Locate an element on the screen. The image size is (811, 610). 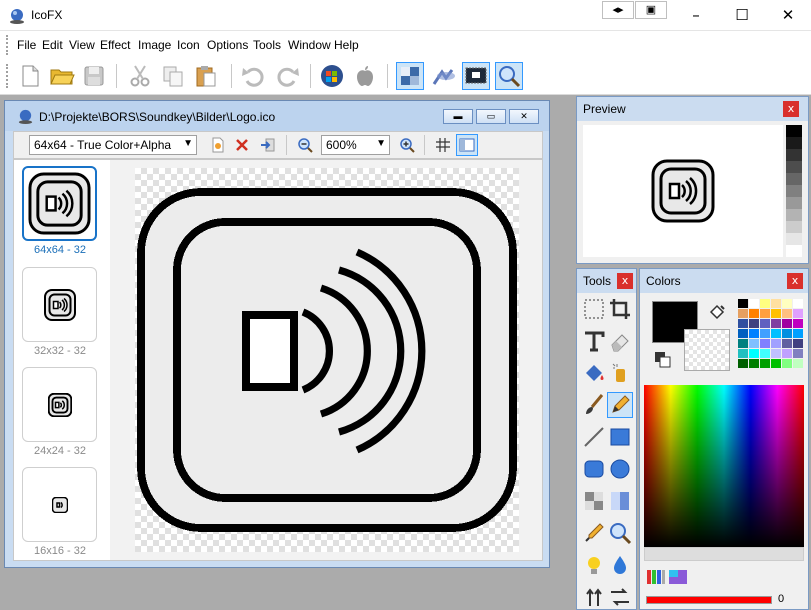
tools-close-button: x is located at coordinates (625, 281).